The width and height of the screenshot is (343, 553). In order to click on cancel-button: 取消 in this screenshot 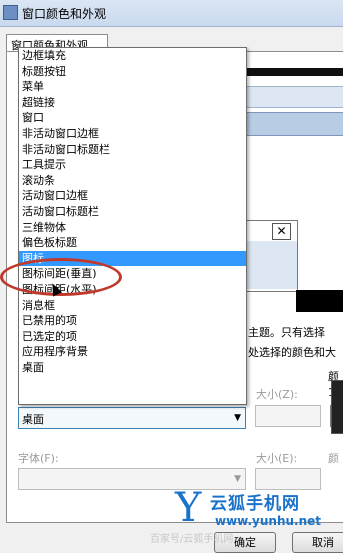, I will do `click(317, 542)`.